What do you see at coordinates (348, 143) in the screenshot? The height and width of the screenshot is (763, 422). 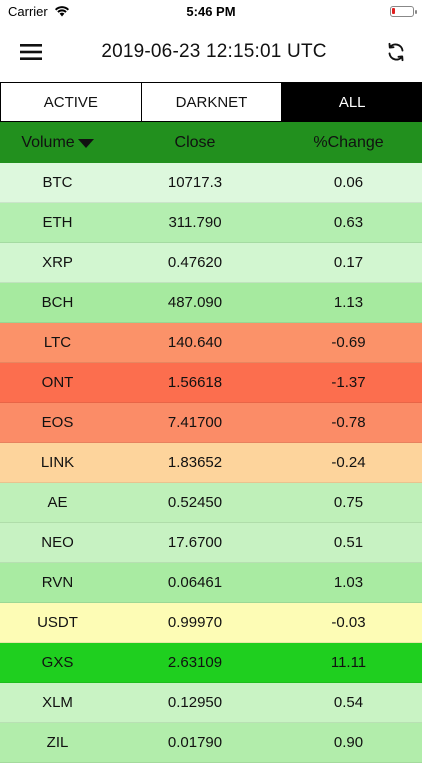 I see `header-change: %Change` at bounding box center [348, 143].